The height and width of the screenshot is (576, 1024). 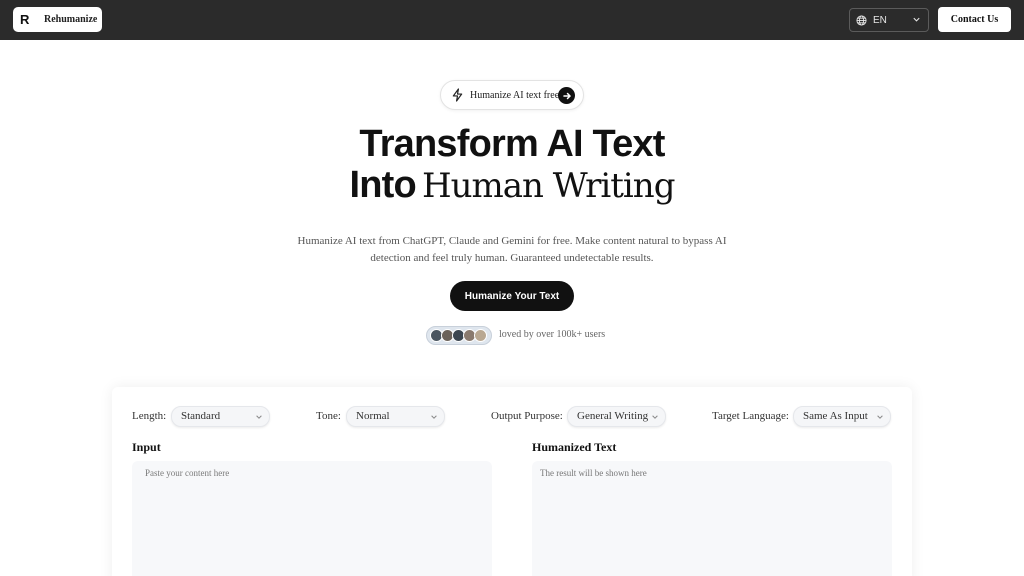 I want to click on top-navigation-bar: R Rehumanize EN Contact Us, so click(x=512, y=20).